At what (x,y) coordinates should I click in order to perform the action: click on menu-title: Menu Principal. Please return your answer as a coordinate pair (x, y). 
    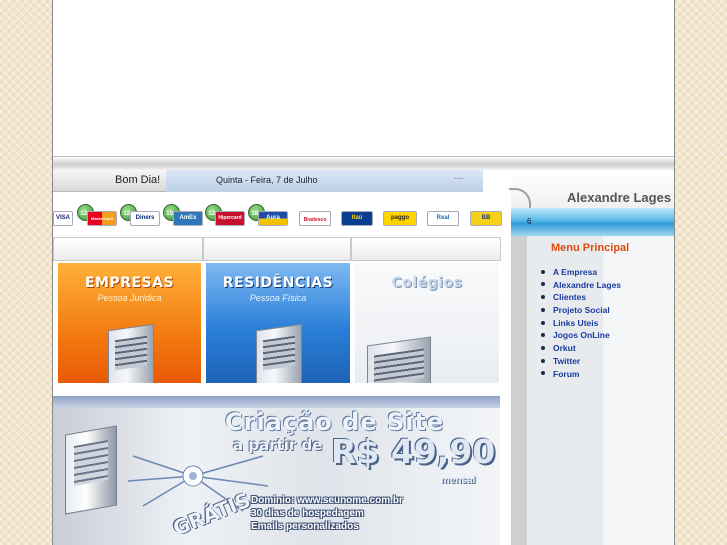
    Looking at the image, I should click on (590, 248).